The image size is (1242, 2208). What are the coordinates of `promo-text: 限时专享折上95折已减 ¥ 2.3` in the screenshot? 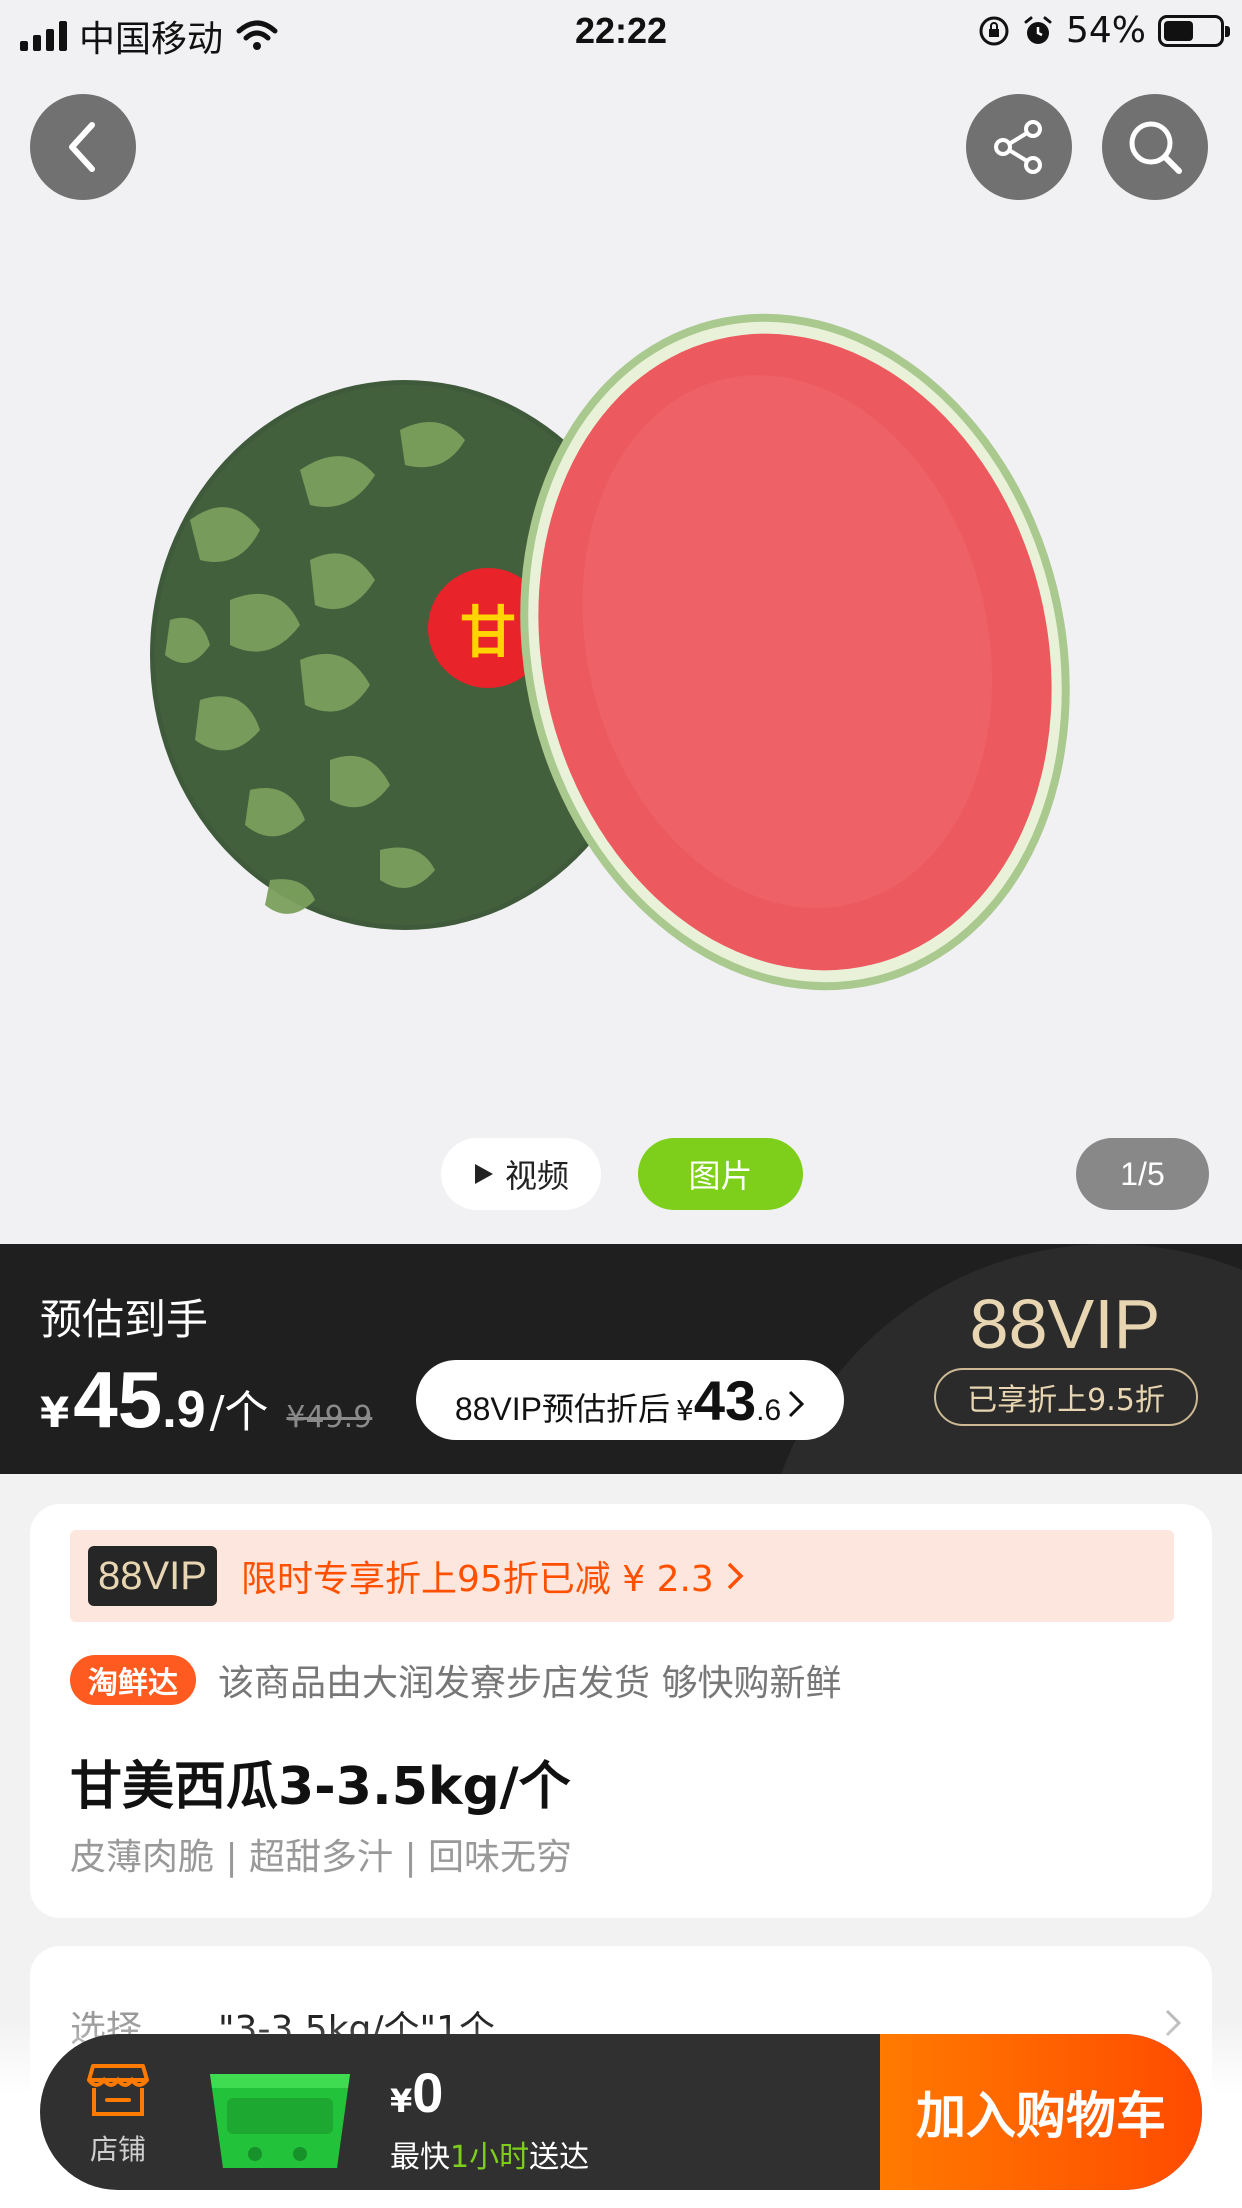 It's located at (477, 1579).